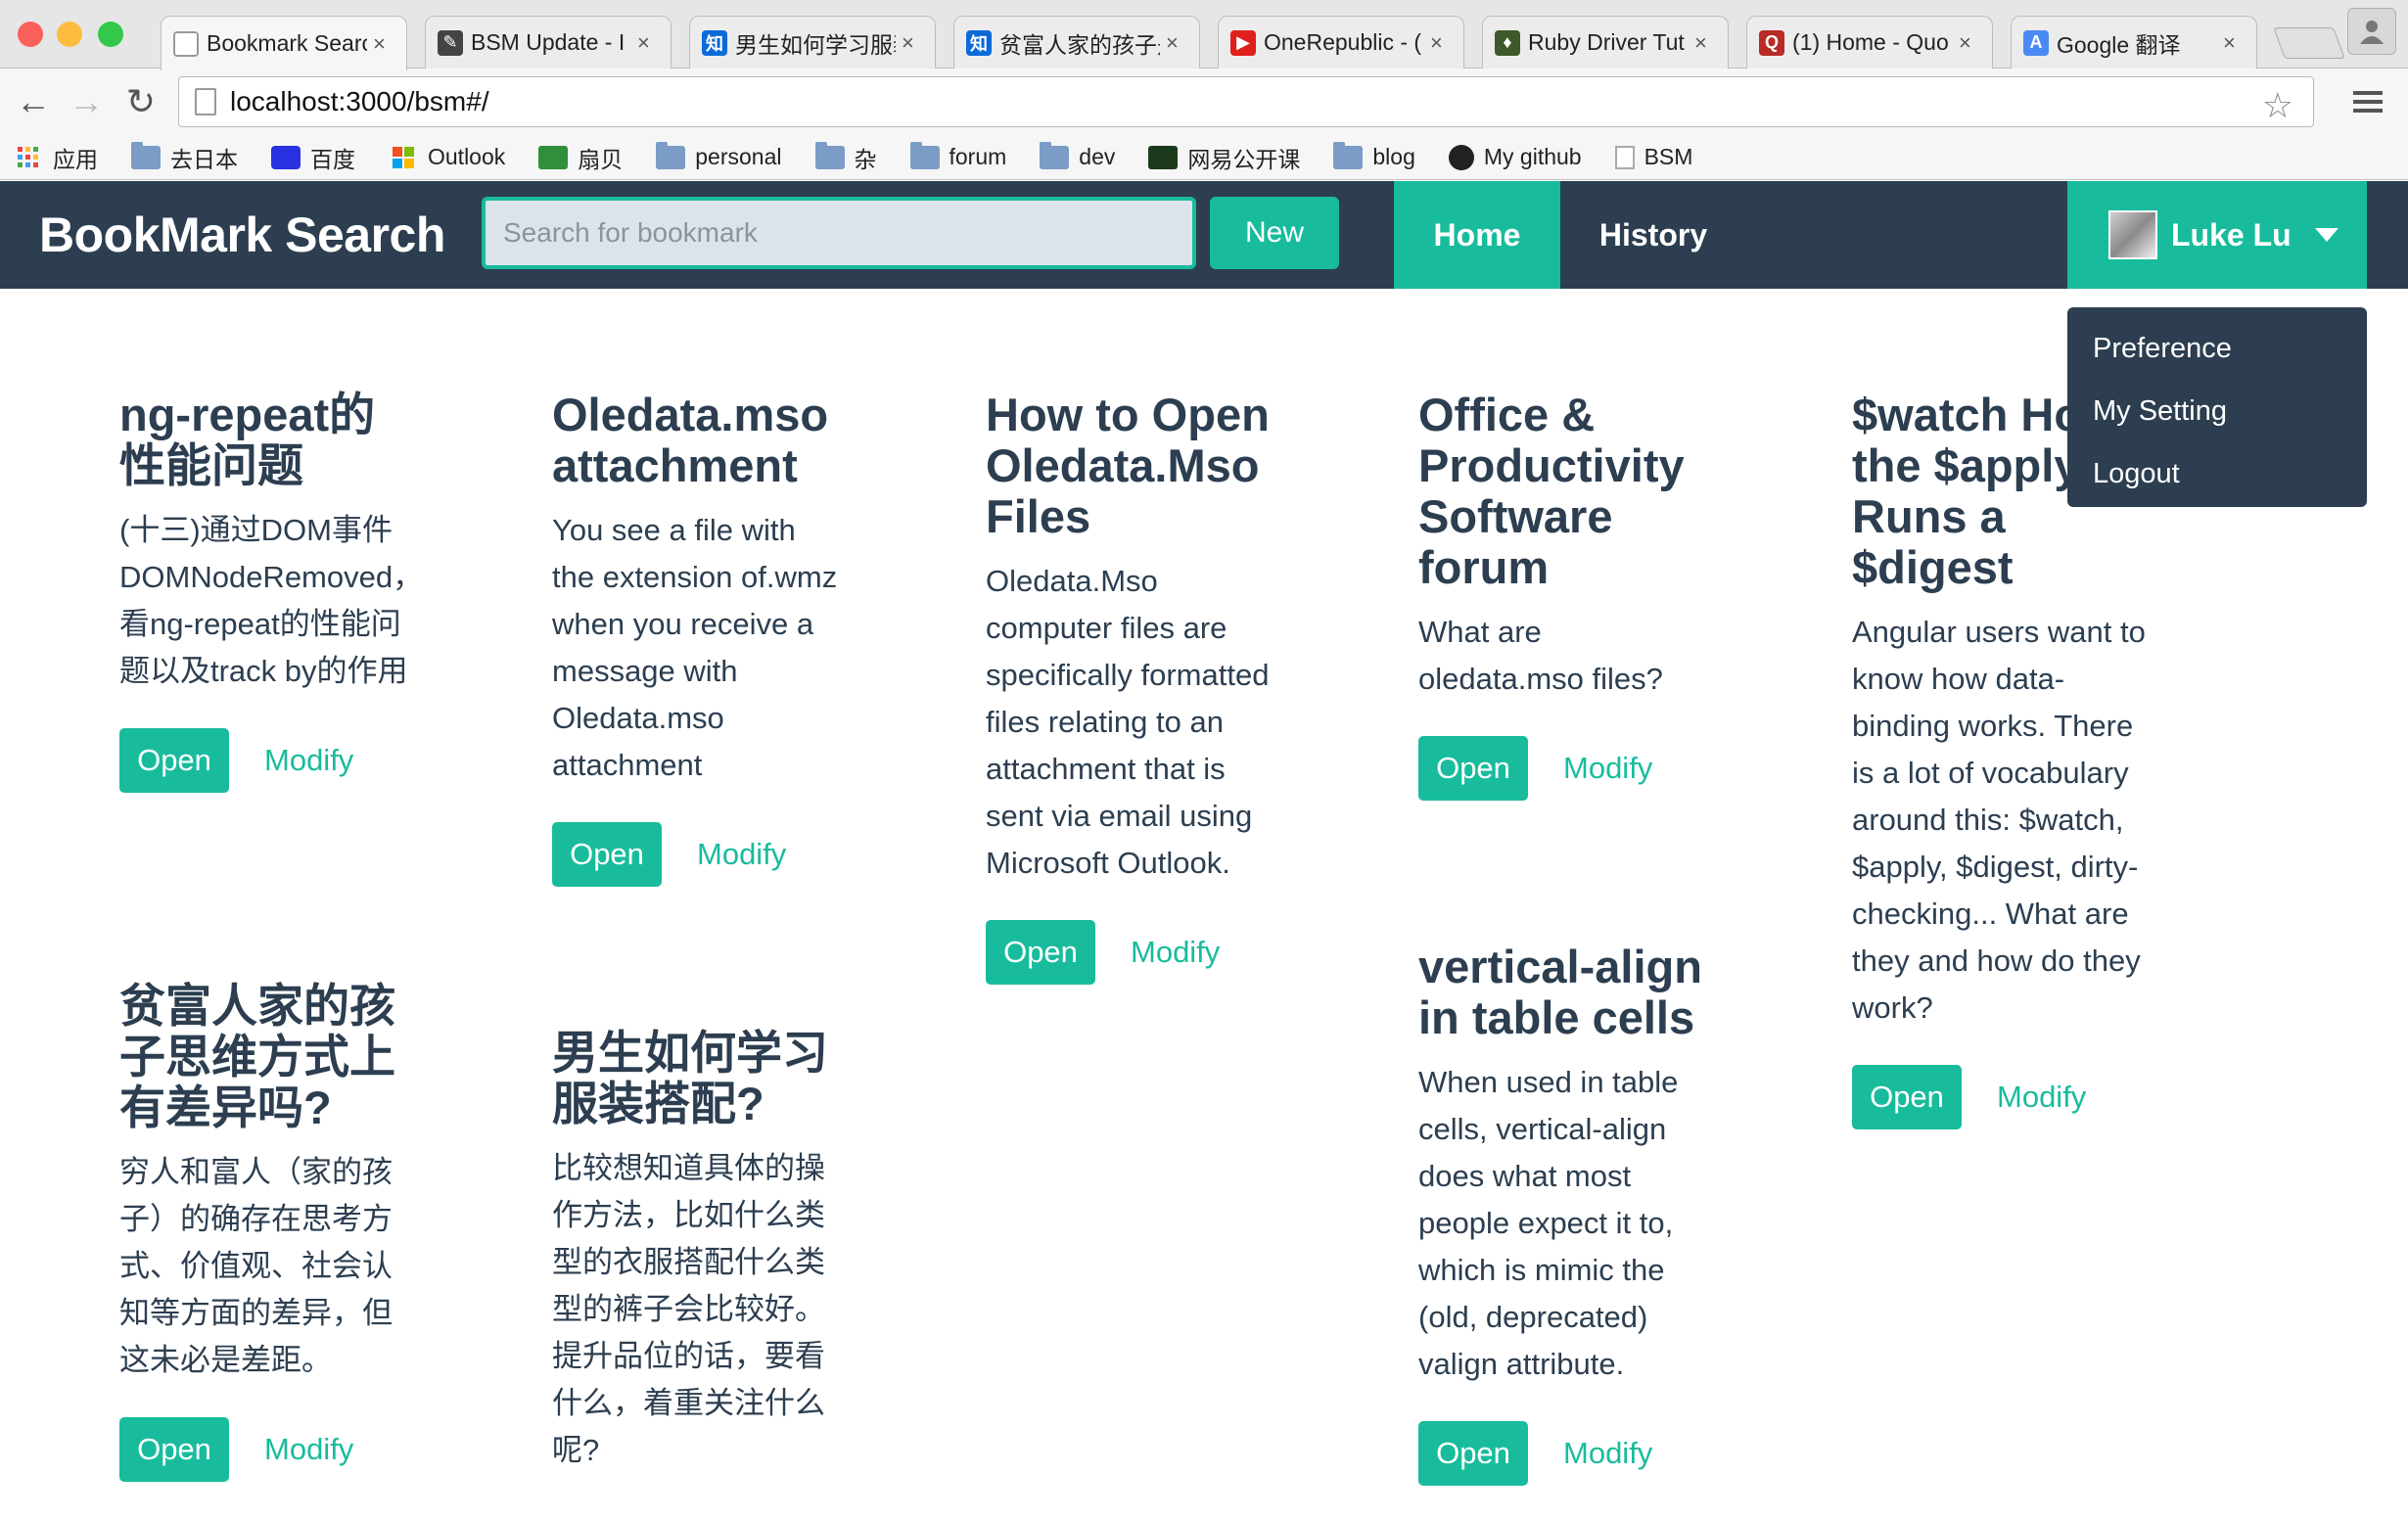 The height and width of the screenshot is (1519, 2408). I want to click on browser-profile-button, so click(2371, 31).